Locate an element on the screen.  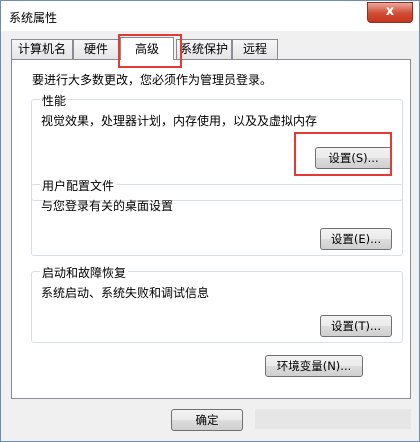
tab-label: 系统保护 is located at coordinates (203, 49).